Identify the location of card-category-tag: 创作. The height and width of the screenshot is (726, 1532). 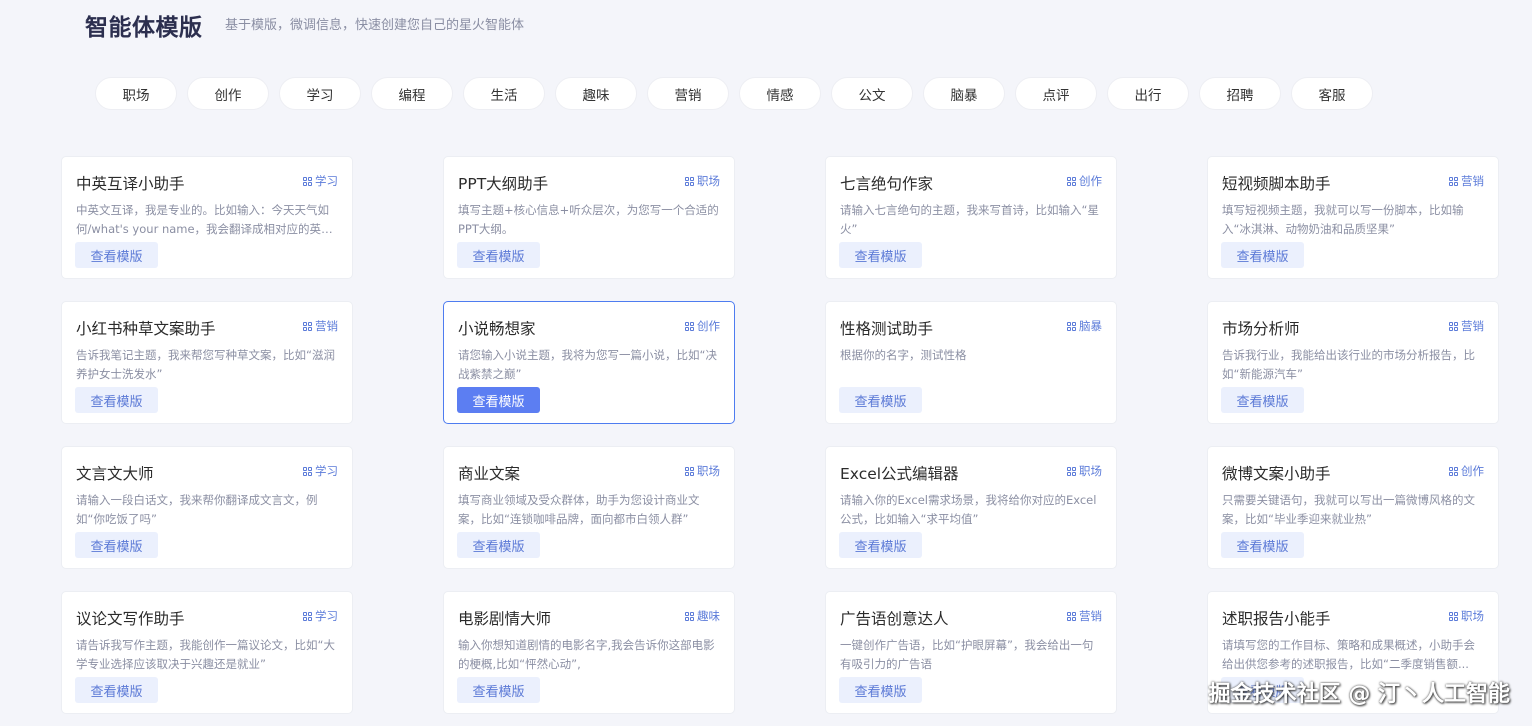
(702, 326).